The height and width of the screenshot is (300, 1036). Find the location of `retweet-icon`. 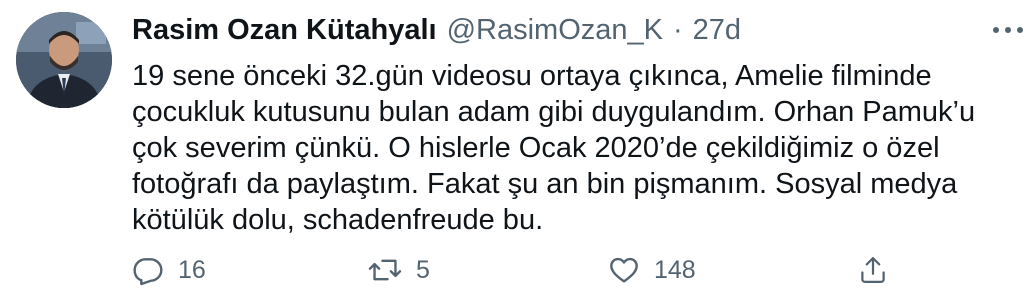

retweet-icon is located at coordinates (385, 270).